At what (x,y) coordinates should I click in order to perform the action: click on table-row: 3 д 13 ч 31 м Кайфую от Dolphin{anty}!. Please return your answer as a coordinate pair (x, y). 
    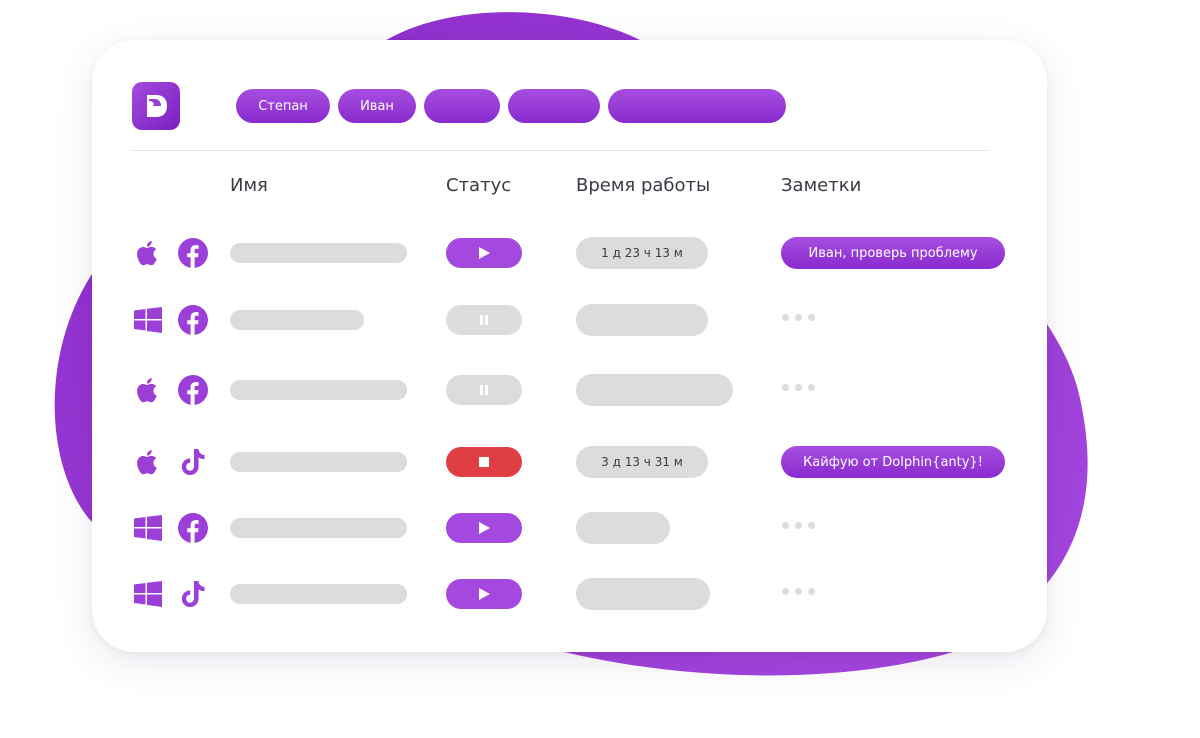
    Looking at the image, I should click on (569, 462).